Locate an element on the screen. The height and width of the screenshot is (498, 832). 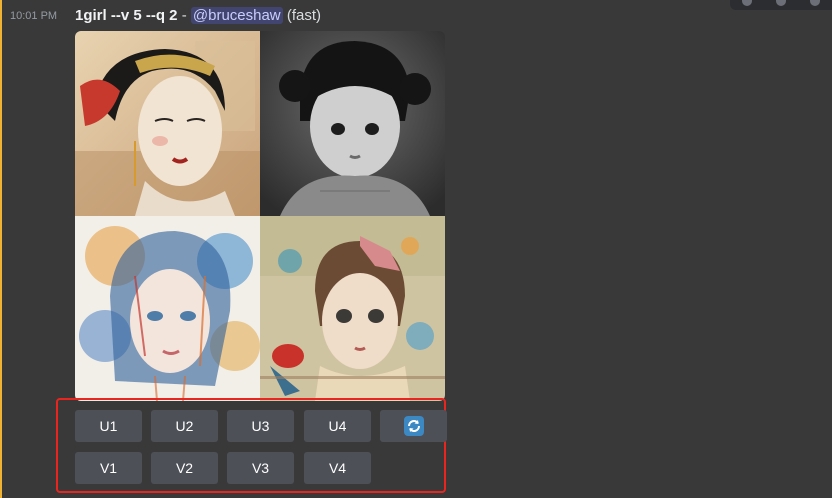
toolbar-reply-icon is located at coordinates (781, 3).